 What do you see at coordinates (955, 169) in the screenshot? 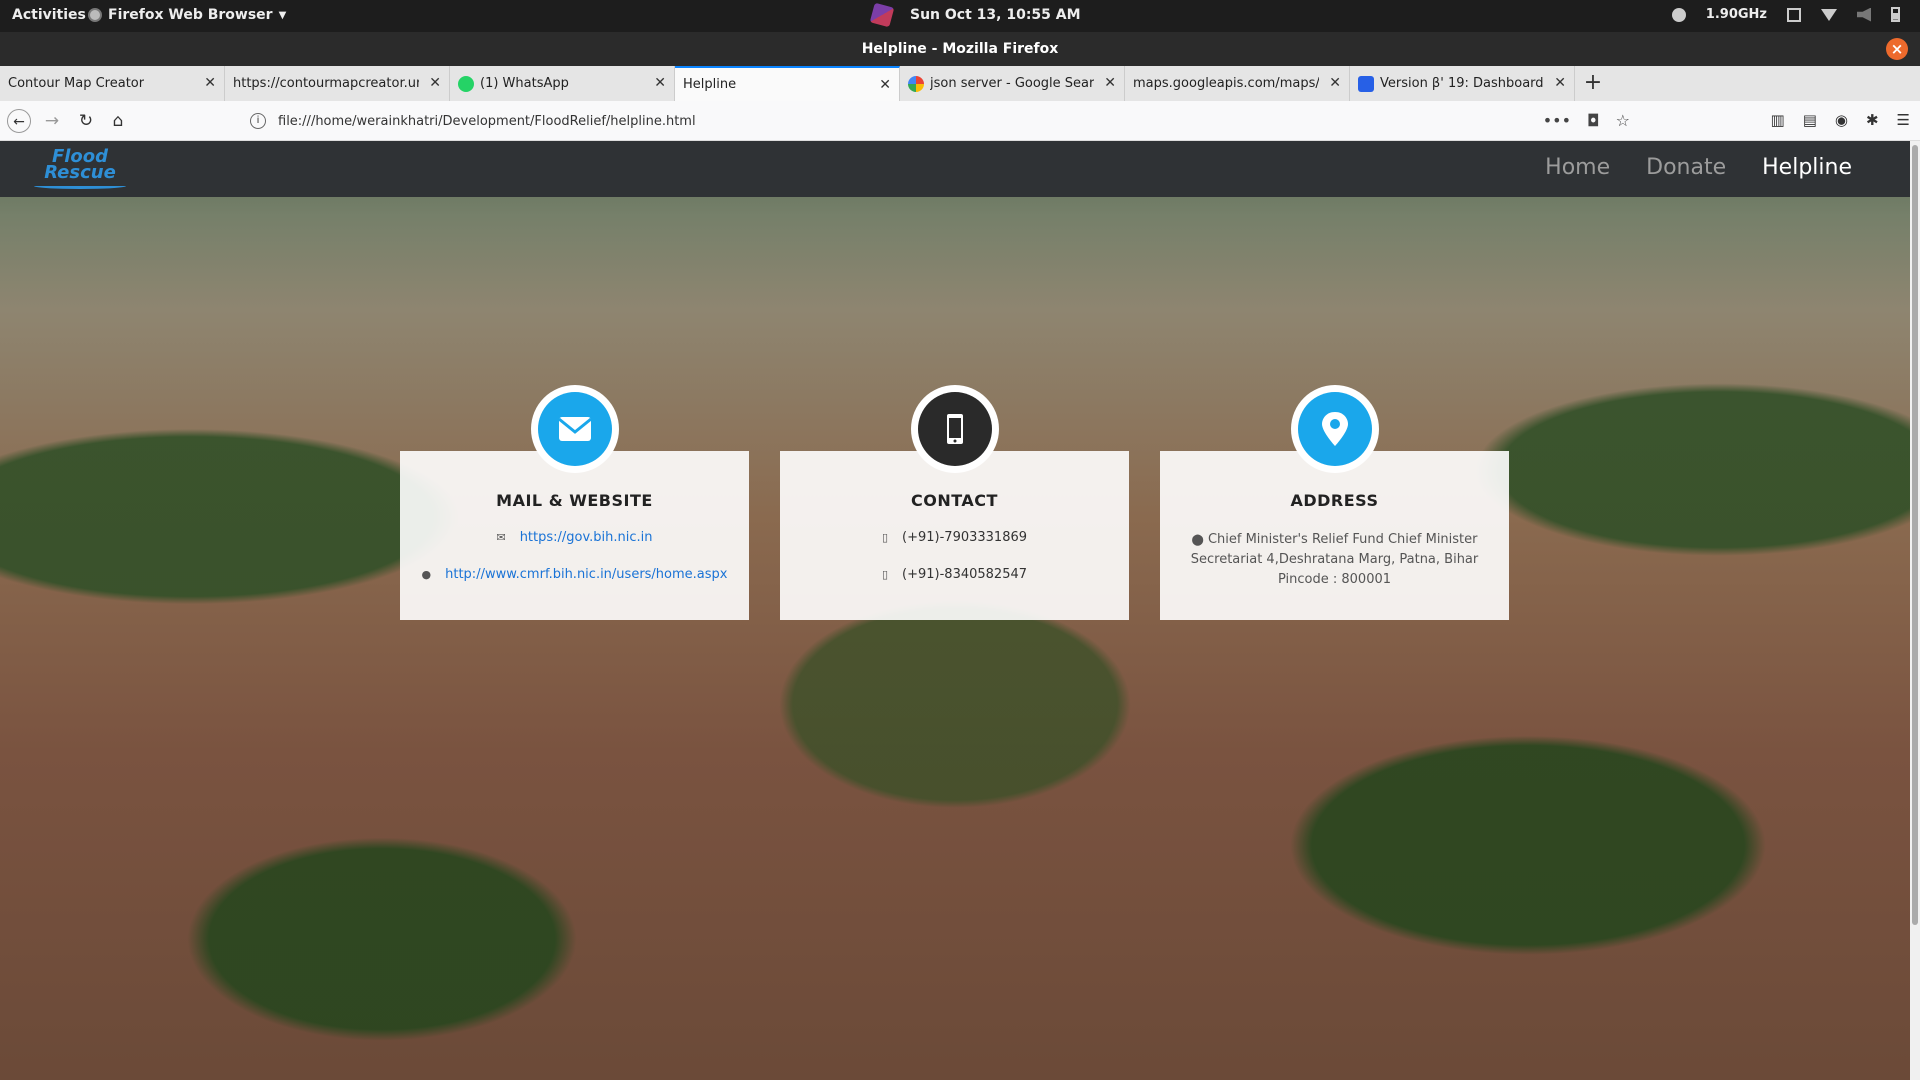
I see `site-header: Flood Rescue Home Donate Helpline` at bounding box center [955, 169].